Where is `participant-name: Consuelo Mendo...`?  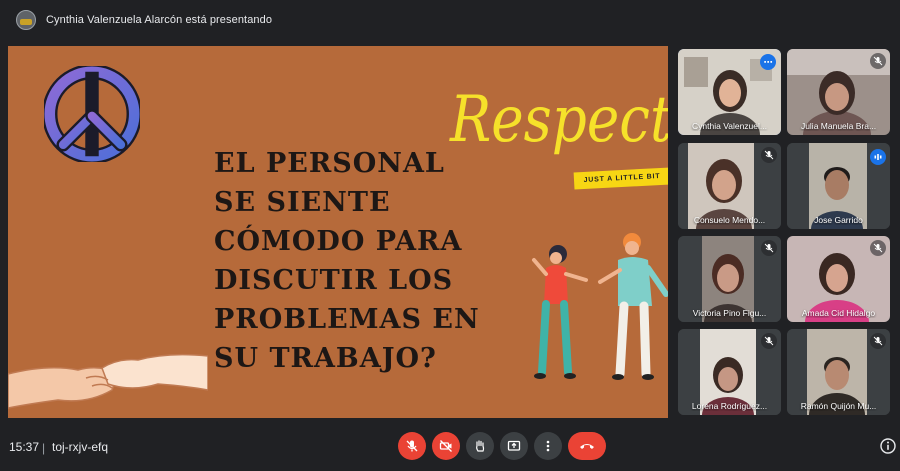 participant-name: Consuelo Mendo... is located at coordinates (729, 220).